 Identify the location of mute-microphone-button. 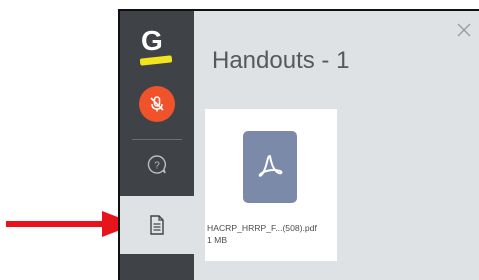
(157, 104).